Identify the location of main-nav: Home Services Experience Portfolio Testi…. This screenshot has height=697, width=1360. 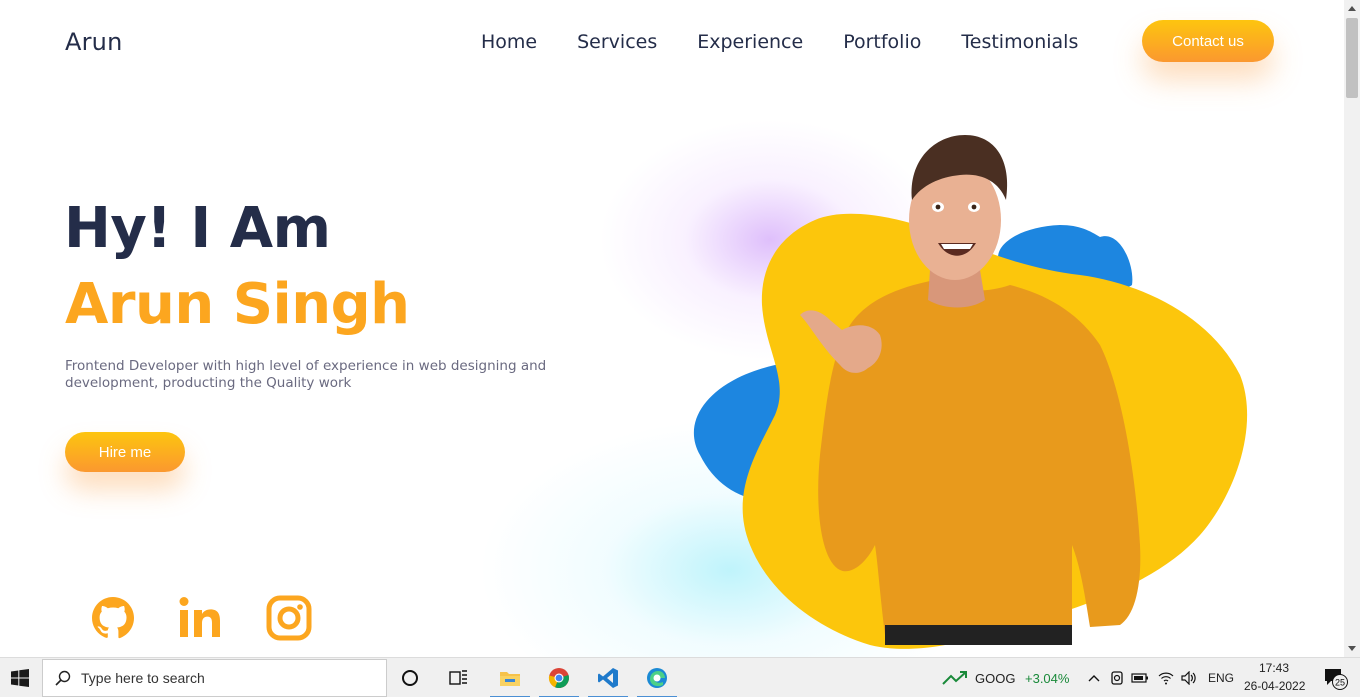
(799, 42).